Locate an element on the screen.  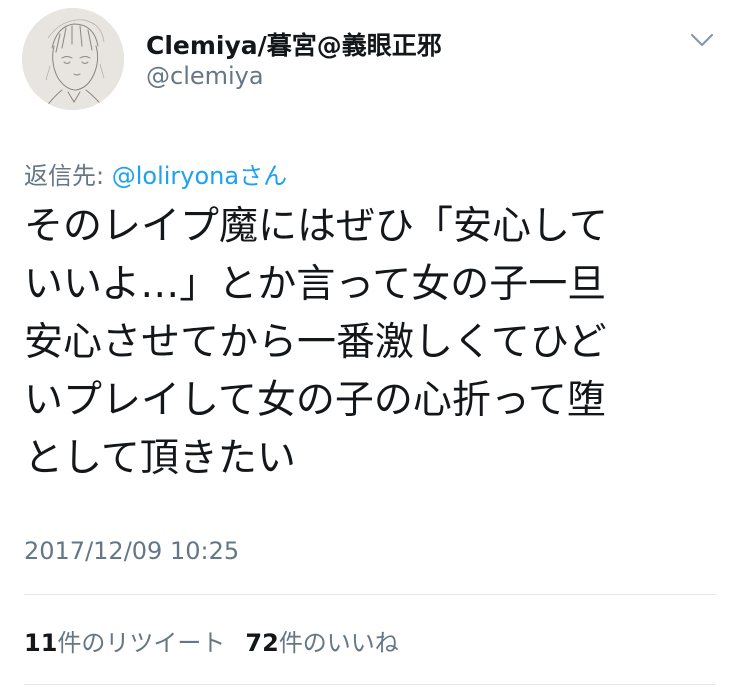
retweets-count: 11 is located at coordinates (41, 643).